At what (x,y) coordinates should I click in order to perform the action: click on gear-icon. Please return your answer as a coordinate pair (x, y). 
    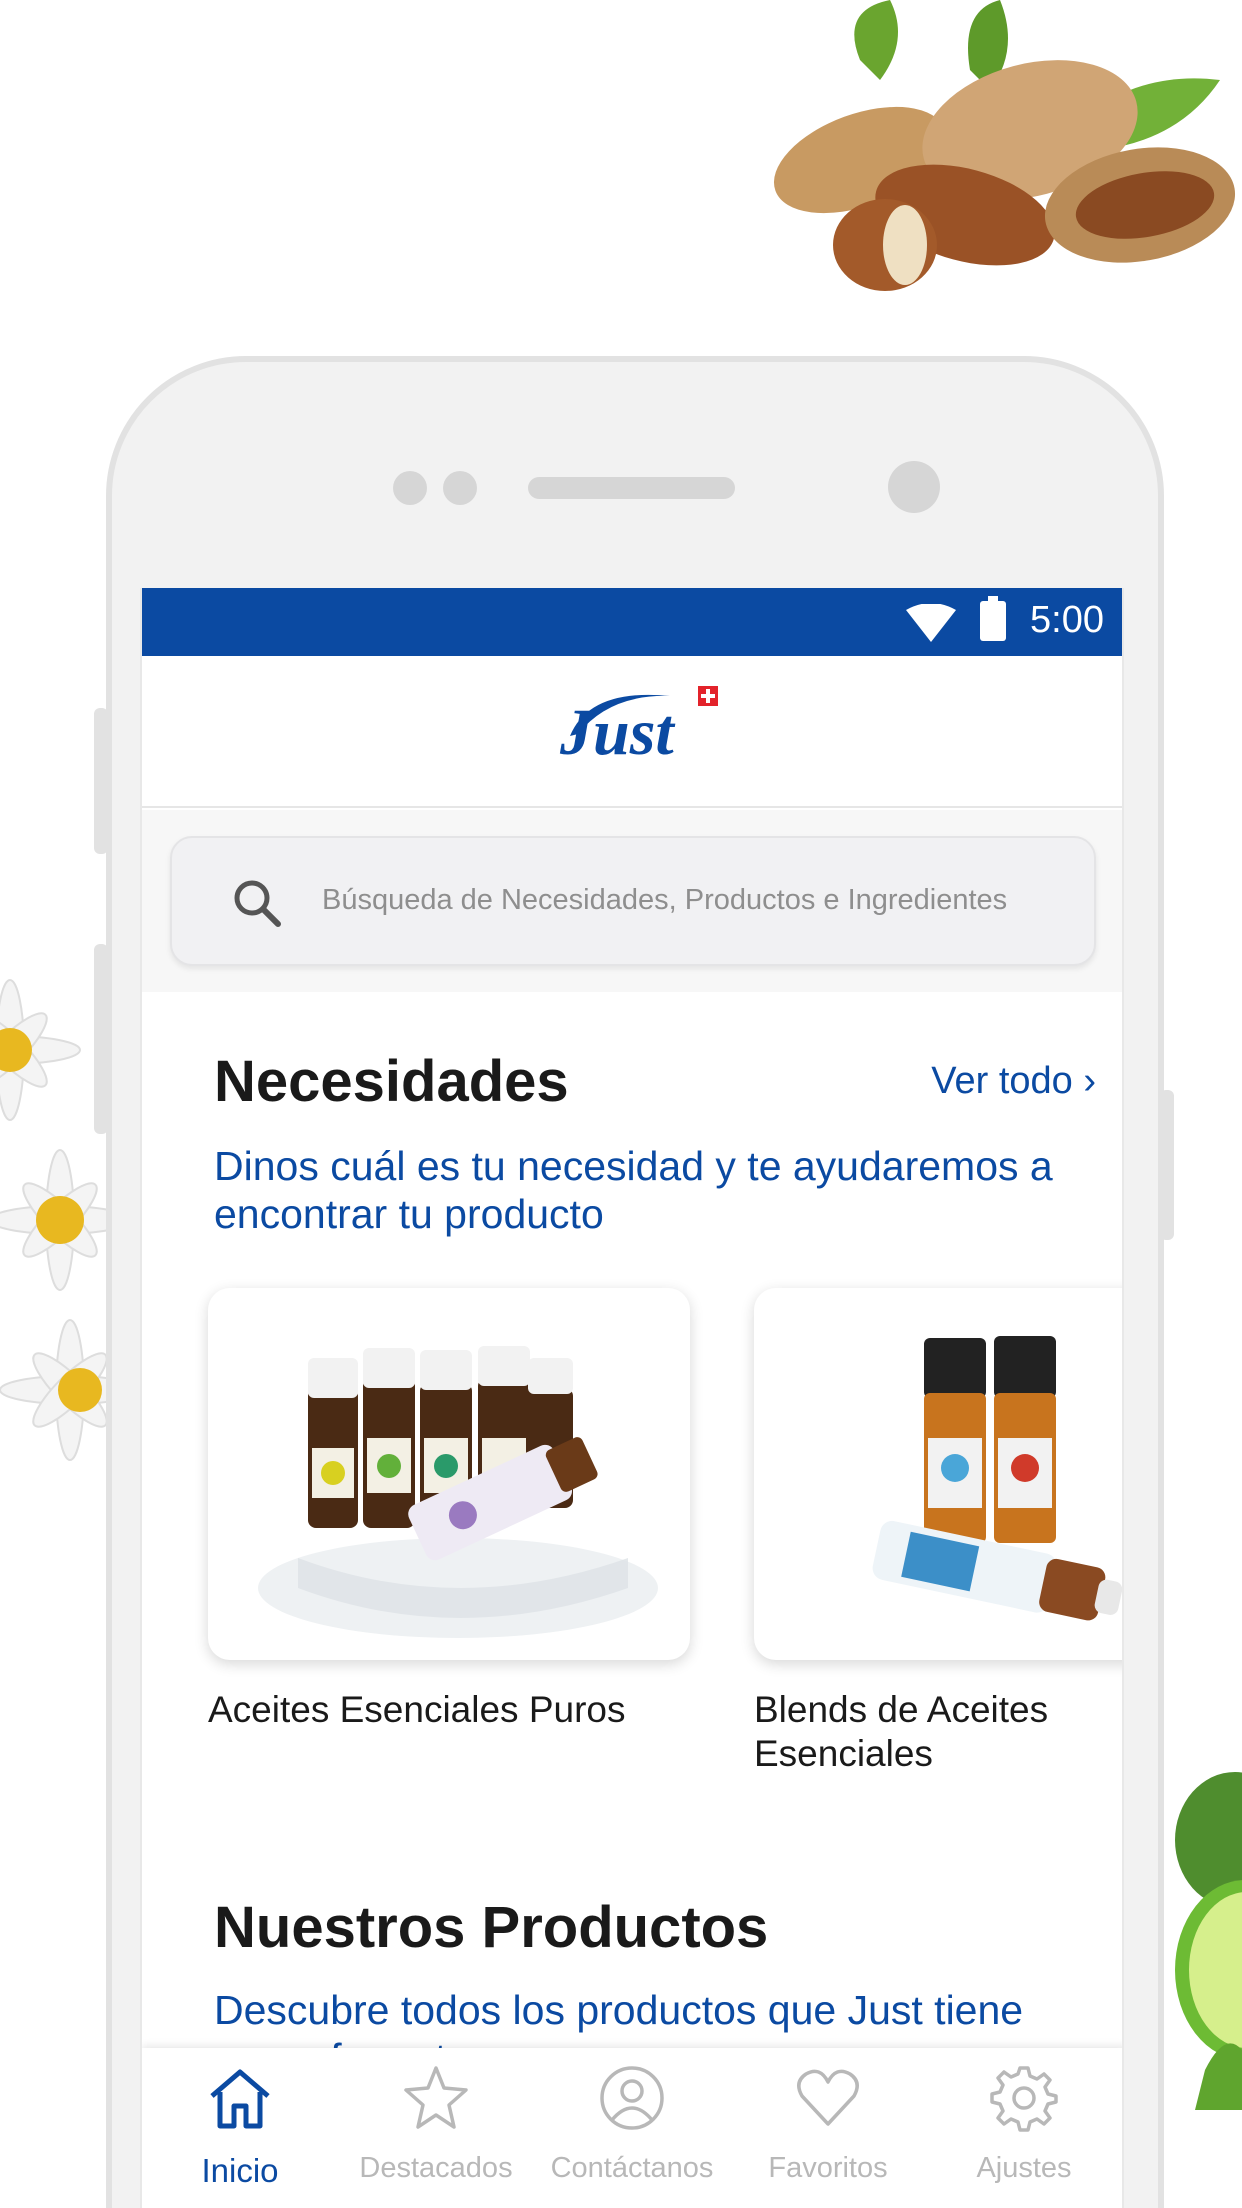
    Looking at the image, I should click on (1024, 2099).